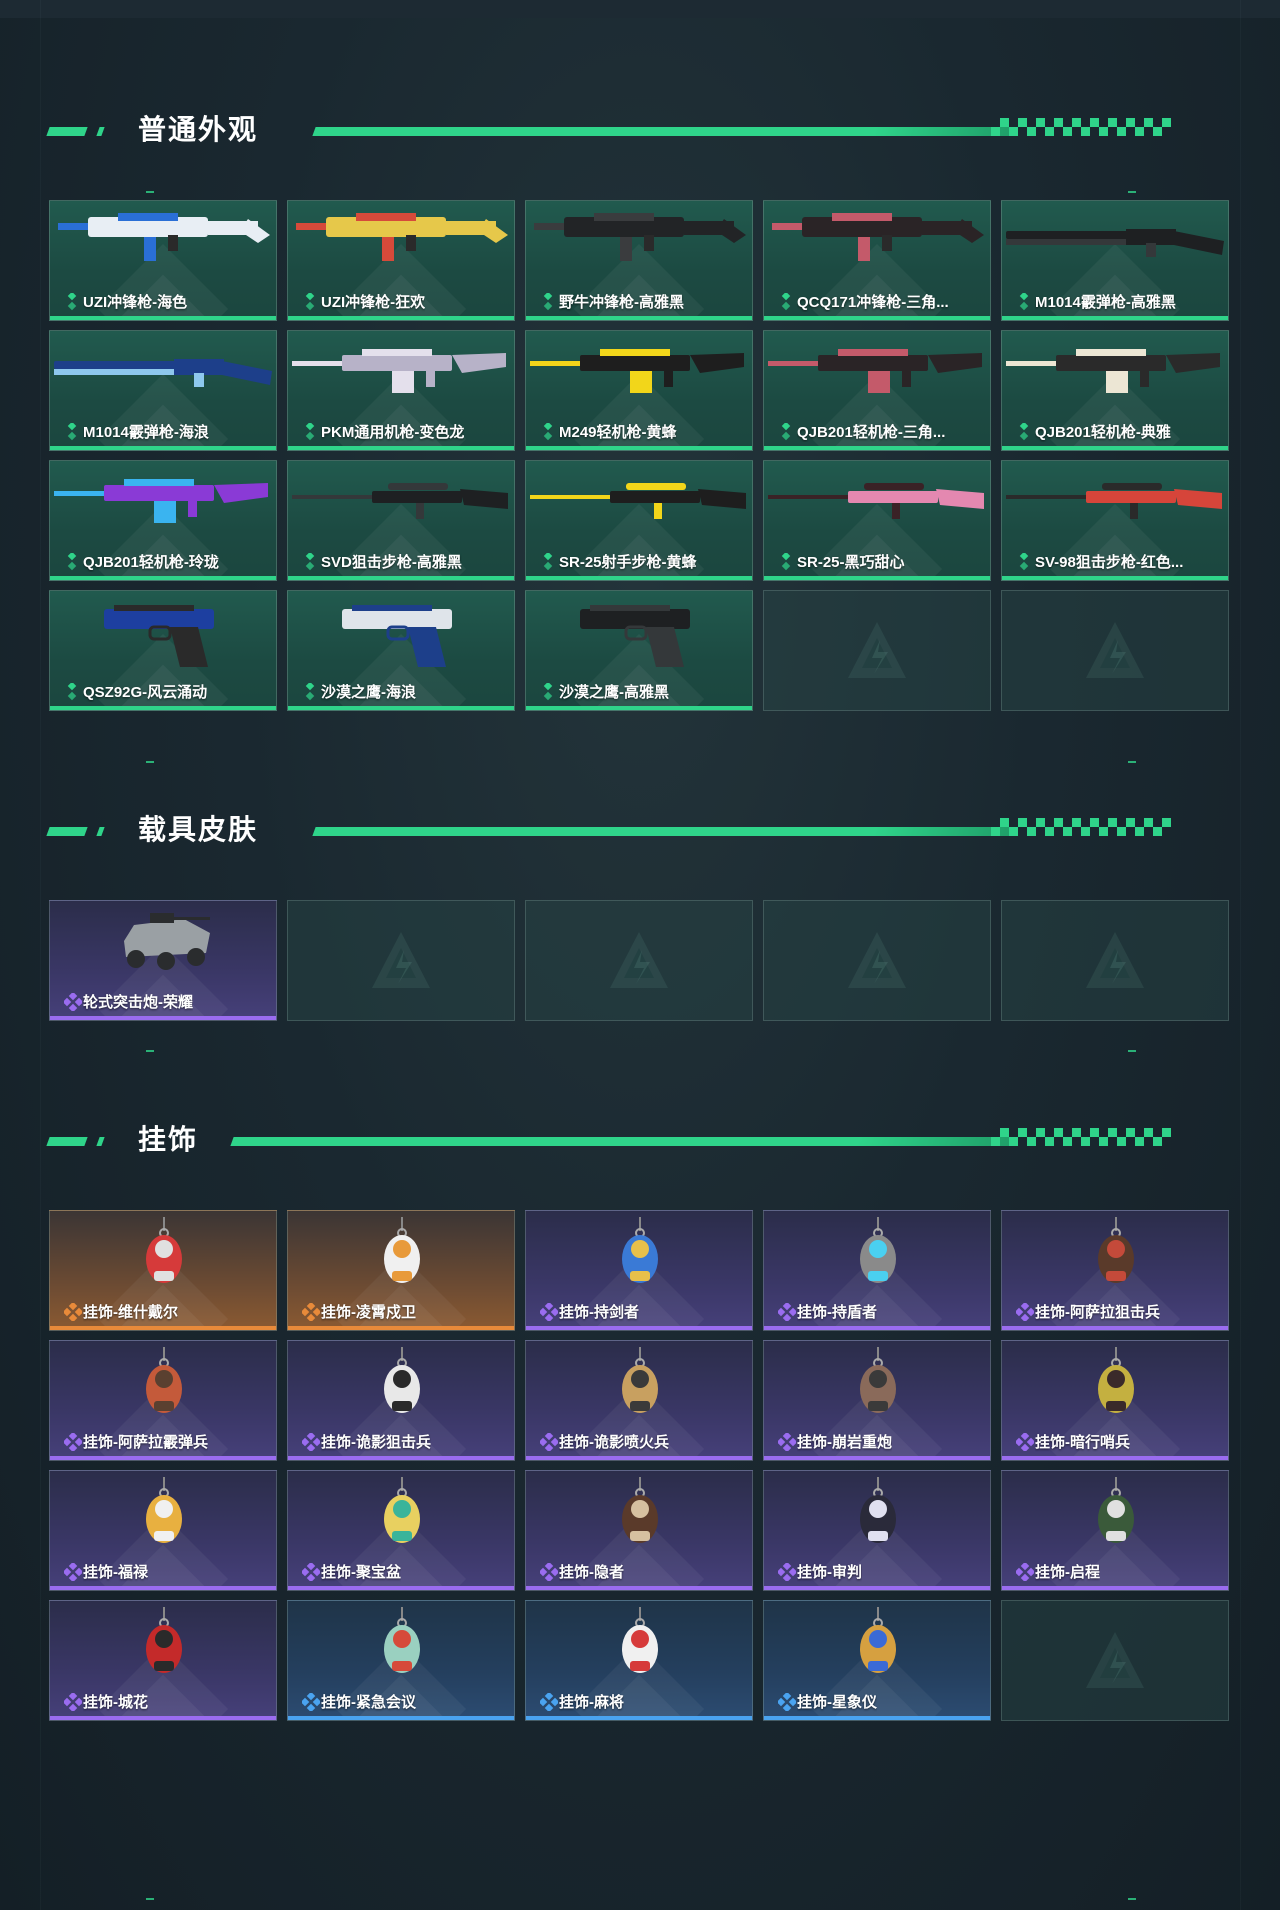 This screenshot has width=1280, height=1910. I want to click on item-card: SVD狙击步枪-高雅黑, so click(401, 520).